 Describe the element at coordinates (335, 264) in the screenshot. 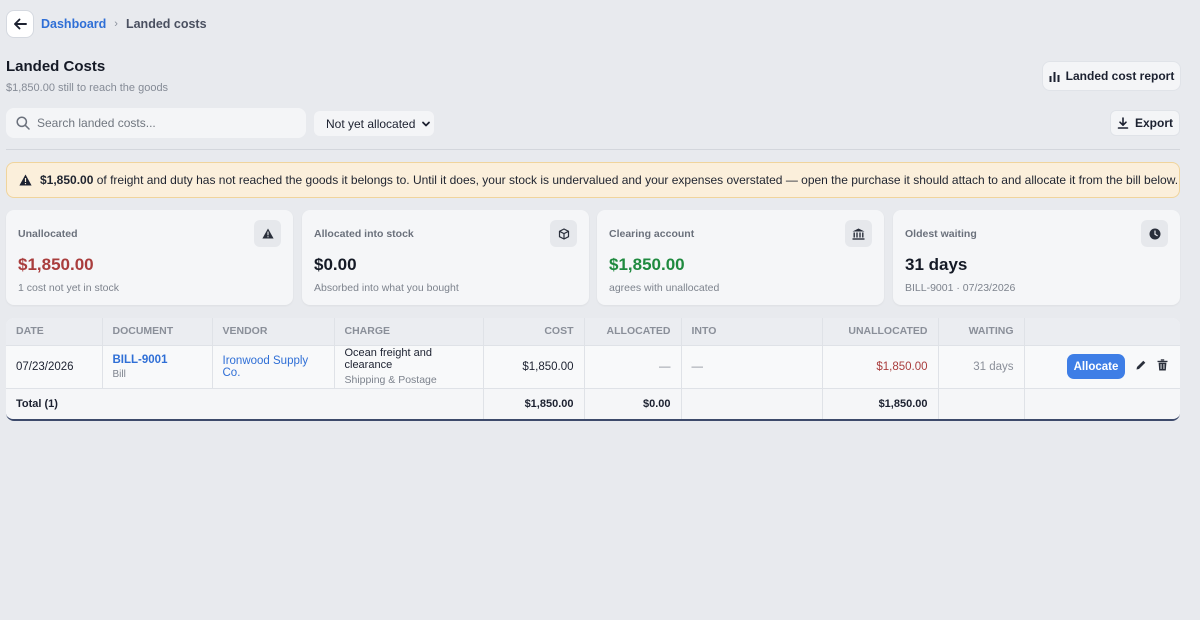

I see `card-value: $0.00` at that location.